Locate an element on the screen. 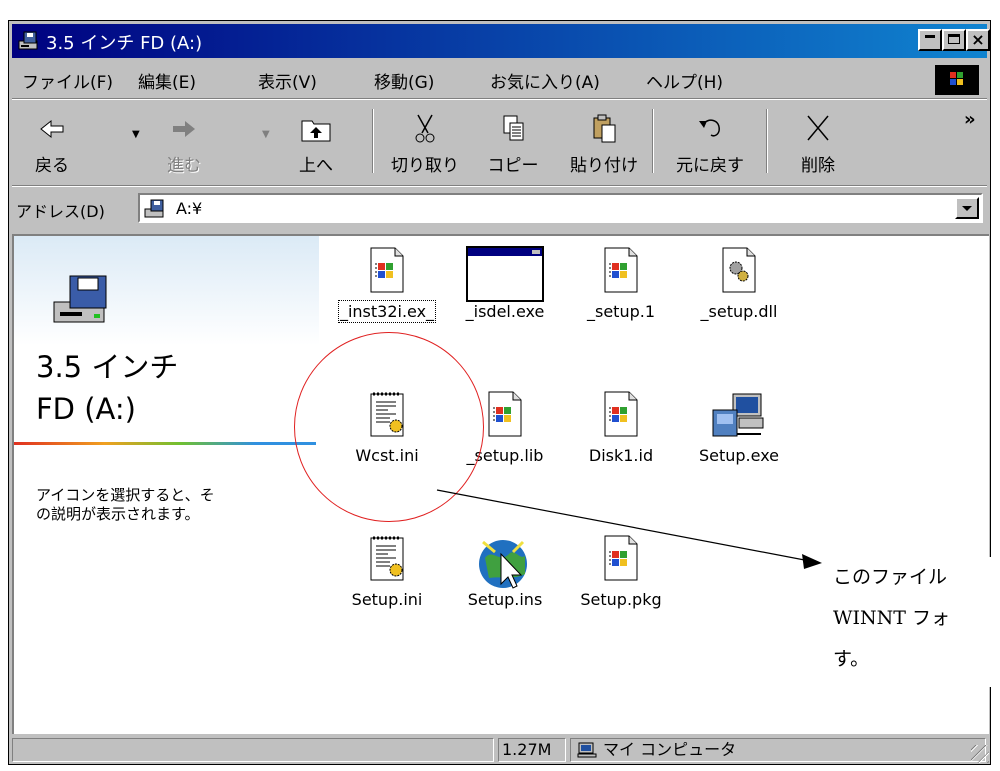 This screenshot has height=771, width=1000. file-item: _isdel.exe is located at coordinates (505, 306).